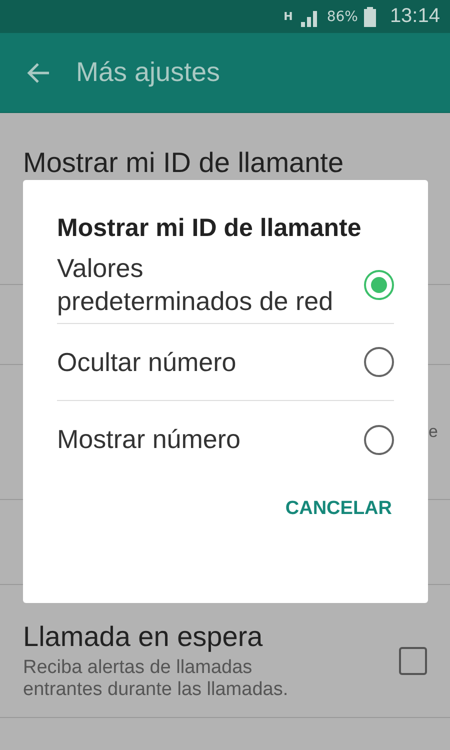 The height and width of the screenshot is (750, 450). I want to click on setting-subtitle: e, so click(433, 432).